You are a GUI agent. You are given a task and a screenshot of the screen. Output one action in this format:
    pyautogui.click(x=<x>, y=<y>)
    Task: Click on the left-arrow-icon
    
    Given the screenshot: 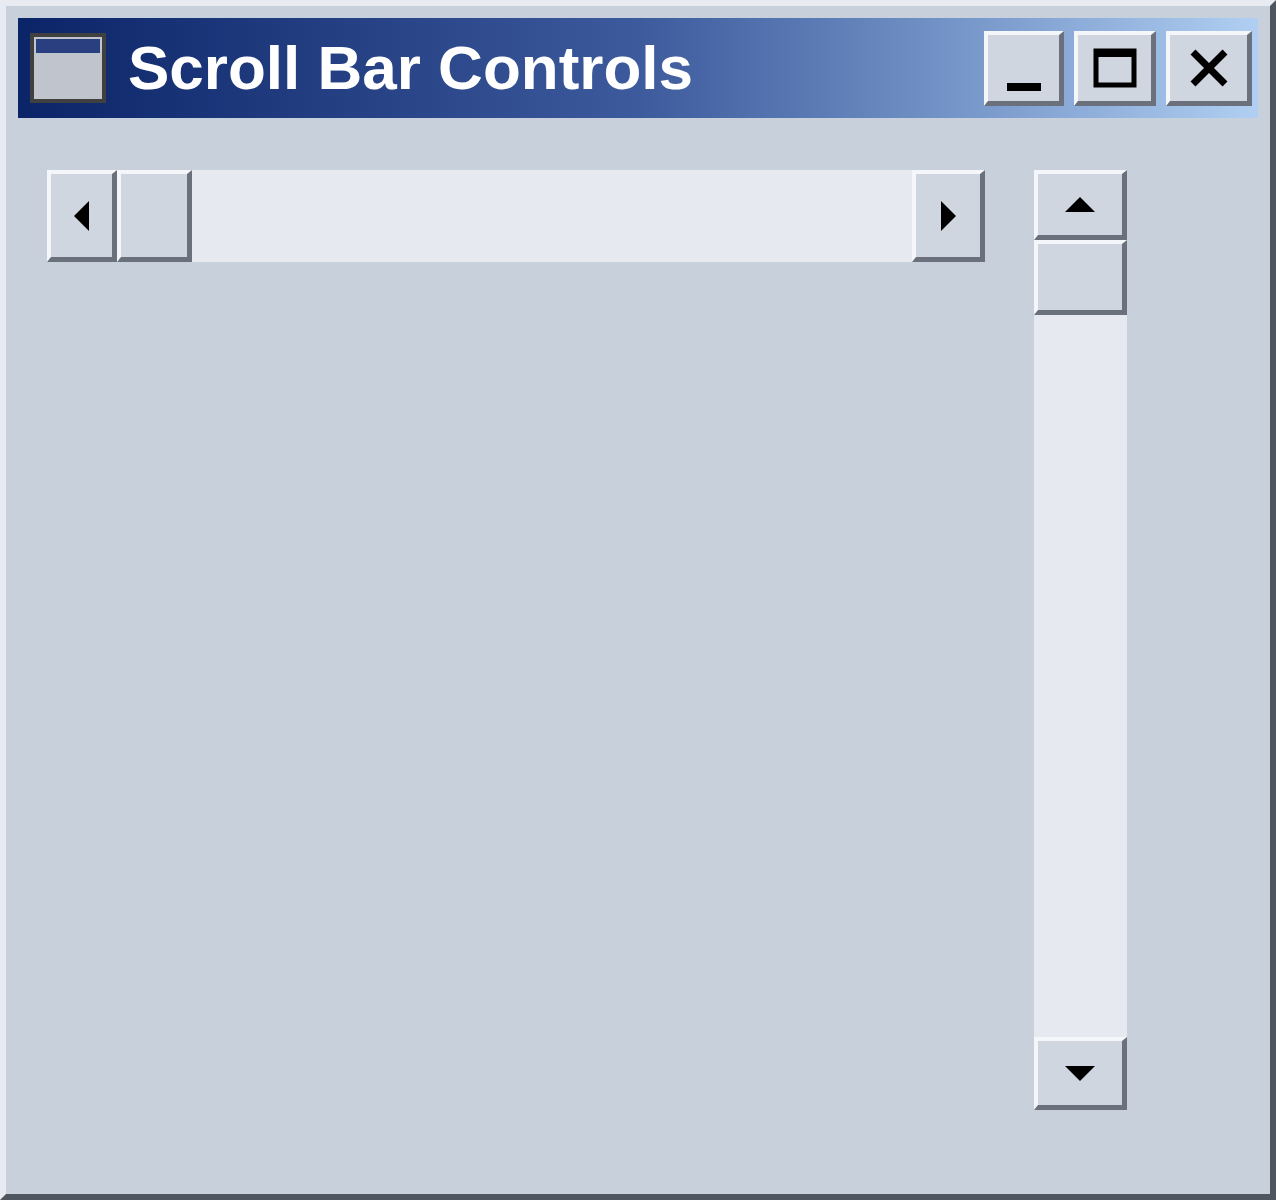 What is the action you would take?
    pyautogui.click(x=81, y=215)
    